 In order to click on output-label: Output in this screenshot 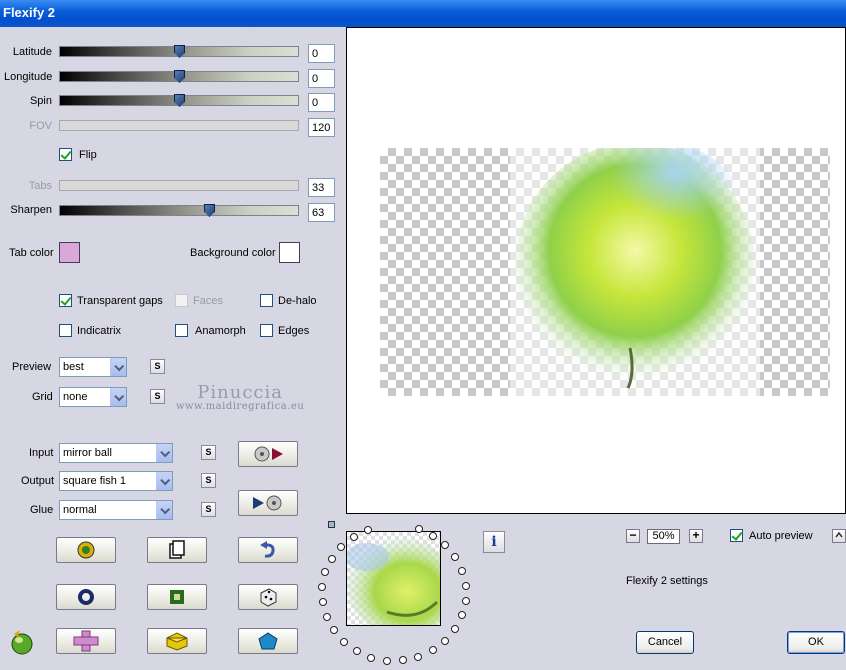, I will do `click(38, 481)`.